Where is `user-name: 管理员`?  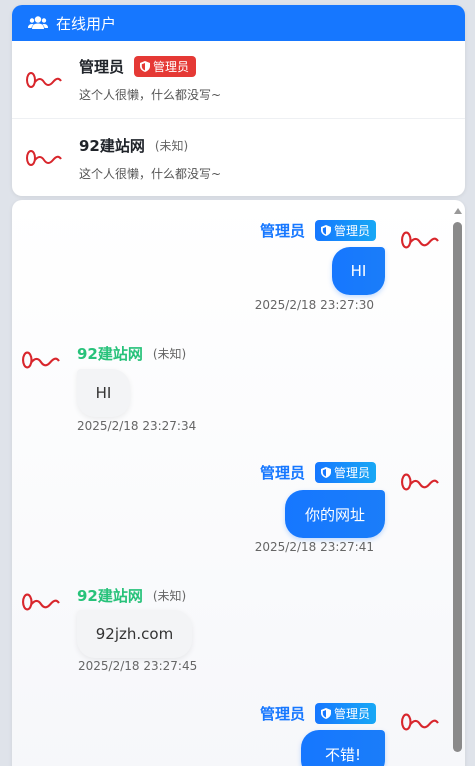 user-name: 管理员 is located at coordinates (102, 67).